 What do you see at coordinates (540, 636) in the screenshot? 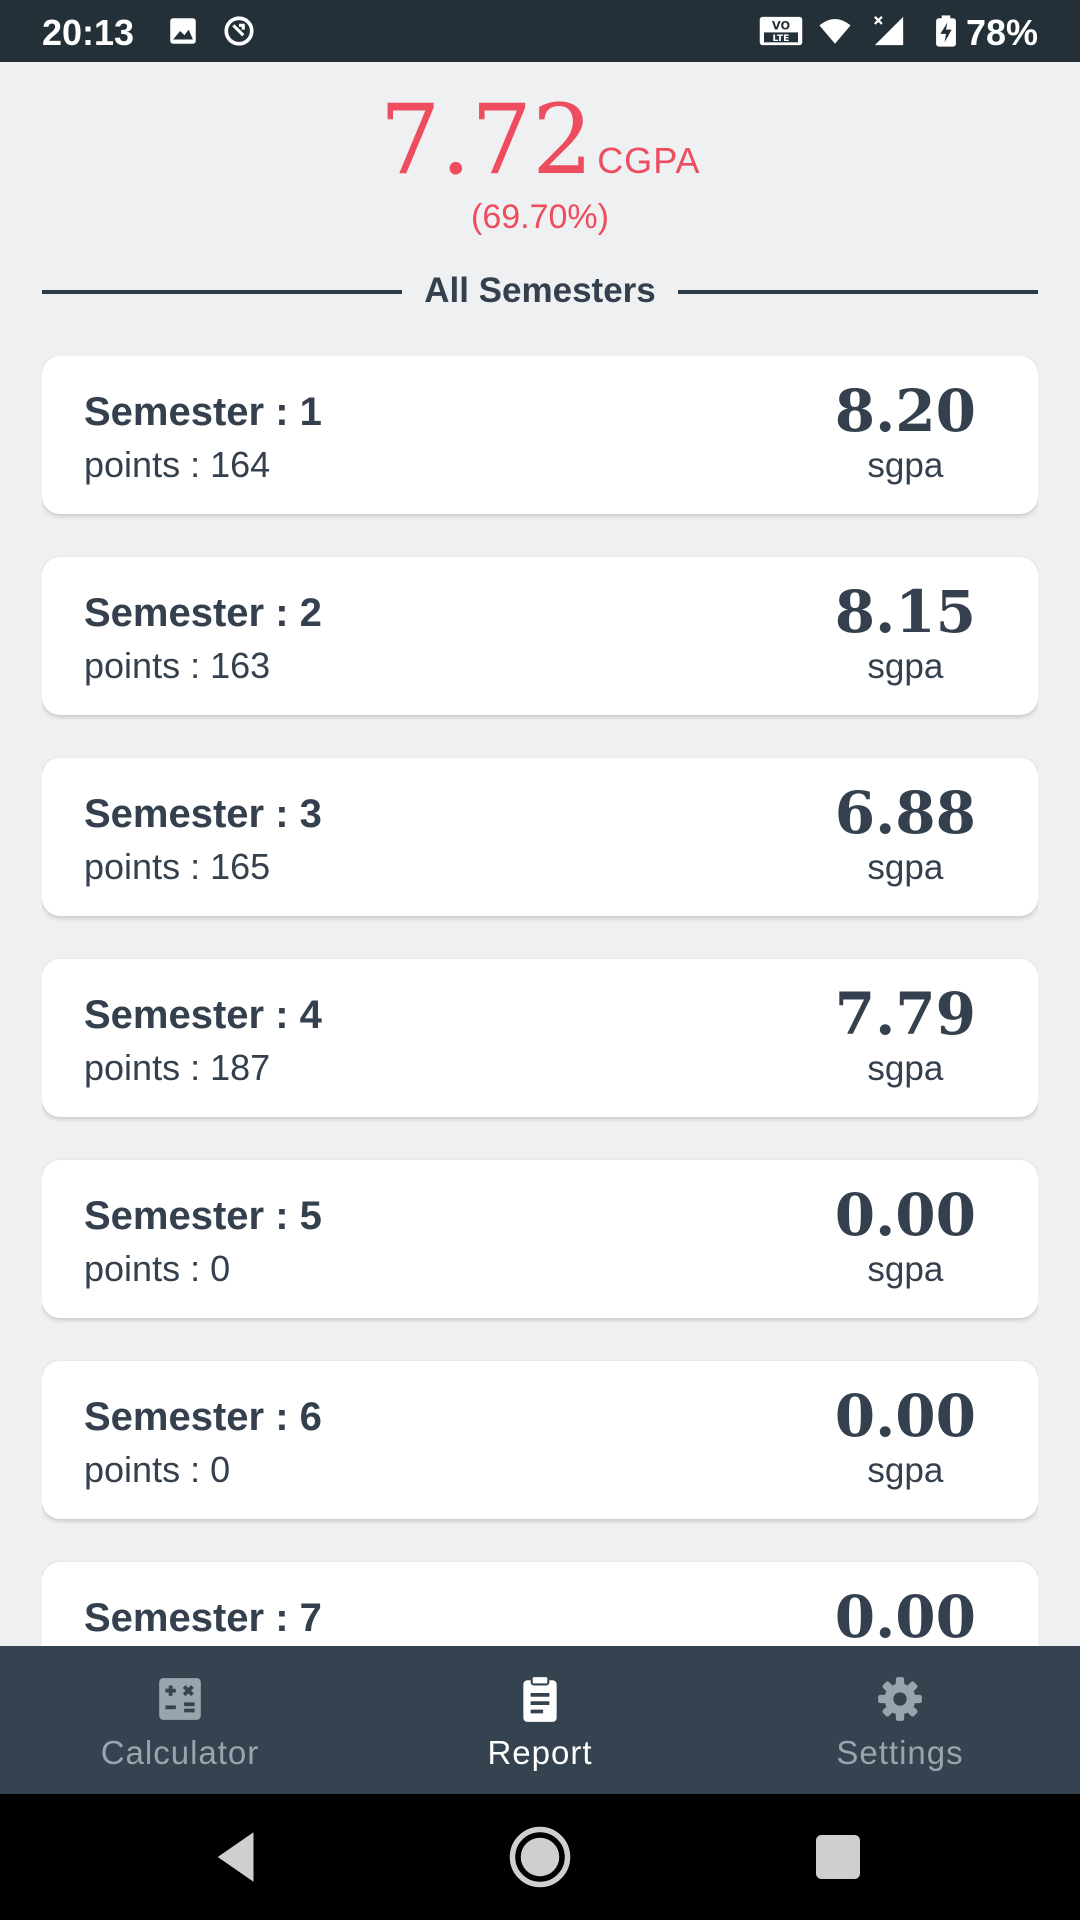
I see `semester-card: Semester : 2 points : 163 8.15 sgpa` at bounding box center [540, 636].